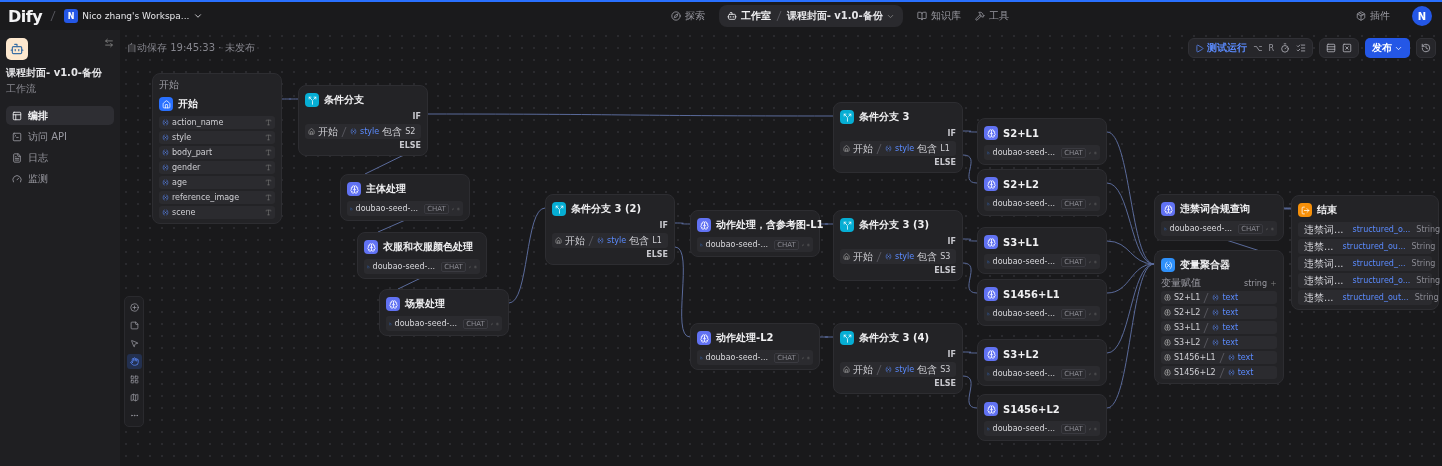  Describe the element at coordinates (1021, 242) in the screenshot. I see `node-title: S3+L1` at that location.